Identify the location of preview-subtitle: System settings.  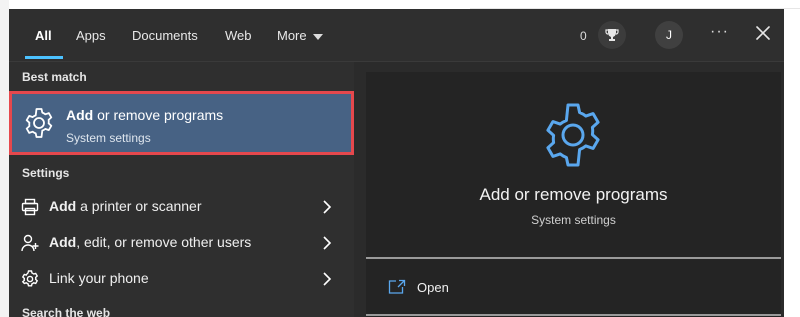
(573, 220).